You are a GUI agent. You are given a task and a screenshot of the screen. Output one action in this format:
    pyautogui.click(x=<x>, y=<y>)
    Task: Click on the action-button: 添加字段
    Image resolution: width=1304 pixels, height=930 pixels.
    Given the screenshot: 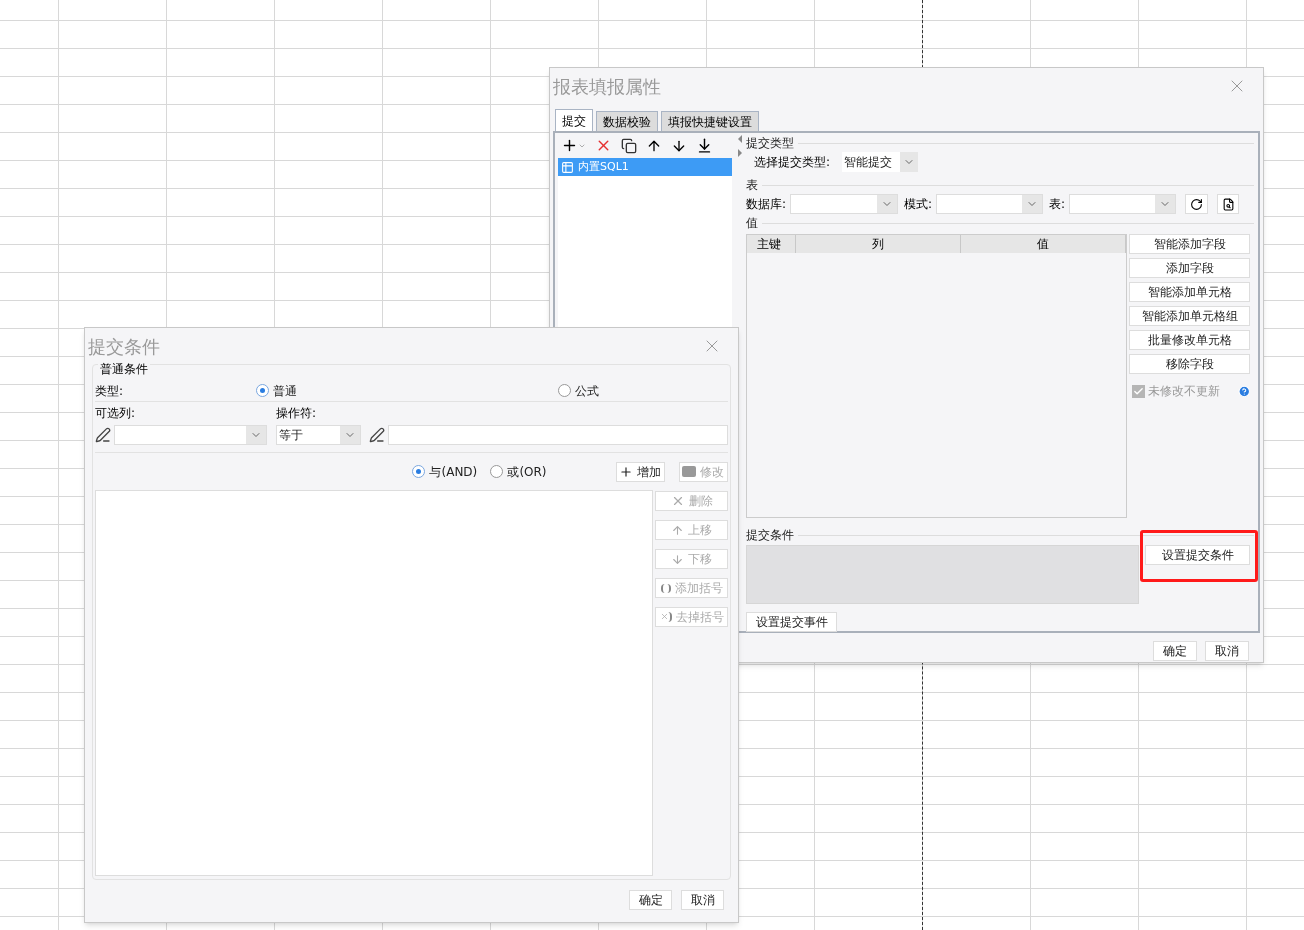 What is the action you would take?
    pyautogui.click(x=1189, y=268)
    